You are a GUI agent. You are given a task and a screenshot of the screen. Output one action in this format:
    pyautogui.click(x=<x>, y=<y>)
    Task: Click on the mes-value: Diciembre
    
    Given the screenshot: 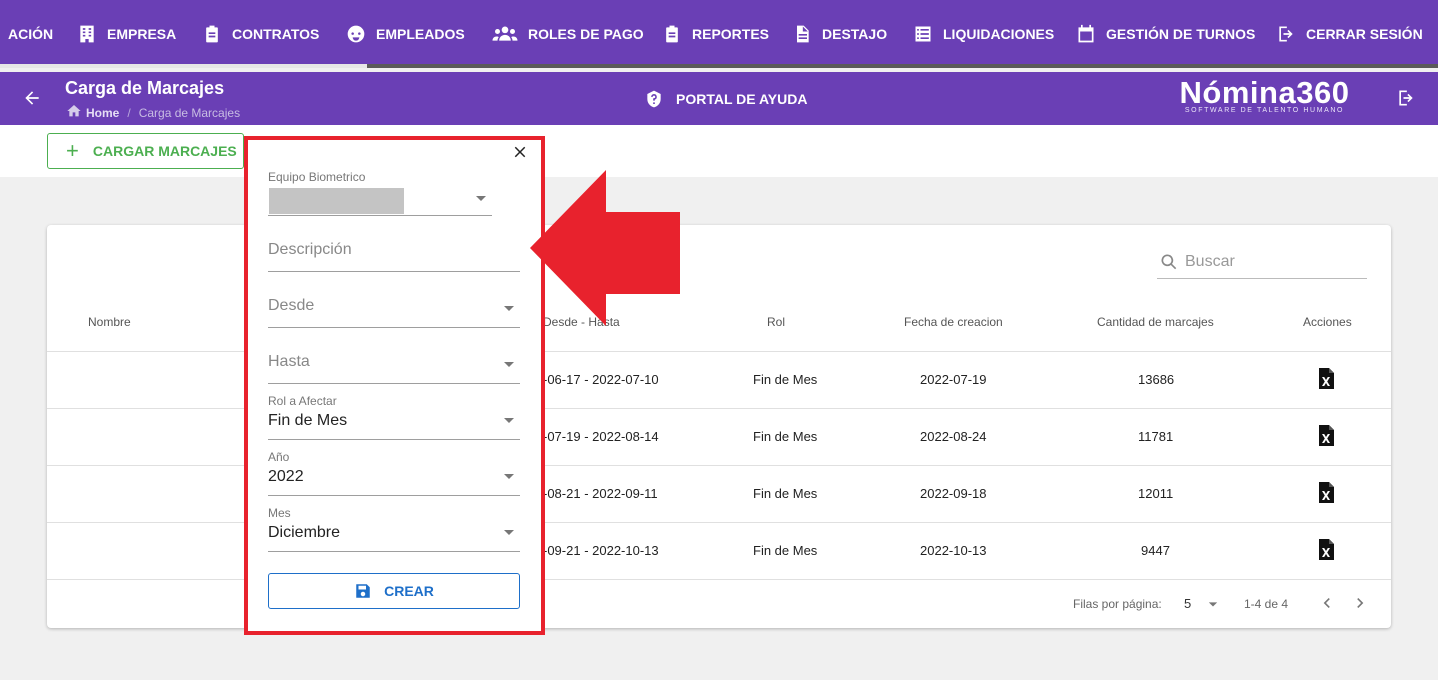 What is the action you would take?
    pyautogui.click(x=304, y=532)
    